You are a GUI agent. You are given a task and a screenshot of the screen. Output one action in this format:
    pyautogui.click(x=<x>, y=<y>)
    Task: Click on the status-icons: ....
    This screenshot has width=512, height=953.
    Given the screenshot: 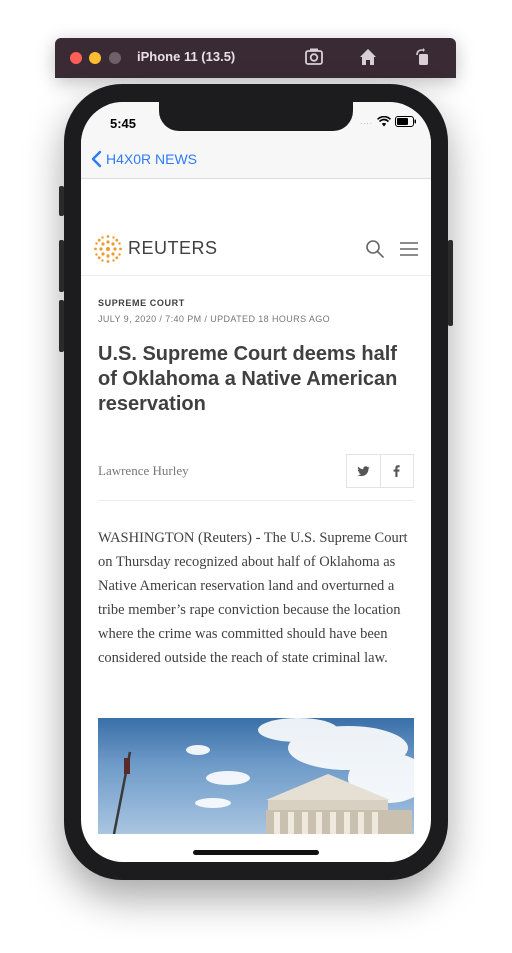 What is the action you would take?
    pyautogui.click(x=388, y=121)
    